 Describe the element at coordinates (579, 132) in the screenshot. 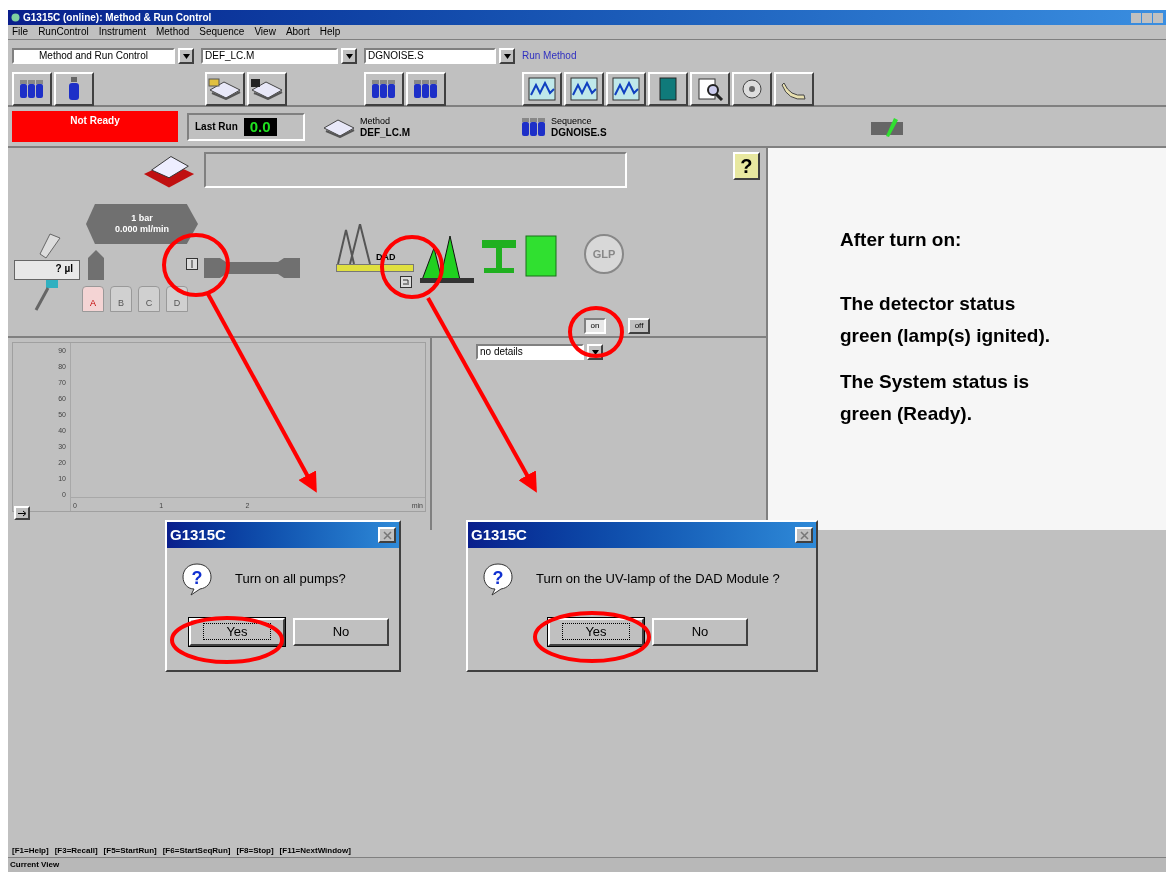

I see `sequence-name: DGNOISE.S` at that location.